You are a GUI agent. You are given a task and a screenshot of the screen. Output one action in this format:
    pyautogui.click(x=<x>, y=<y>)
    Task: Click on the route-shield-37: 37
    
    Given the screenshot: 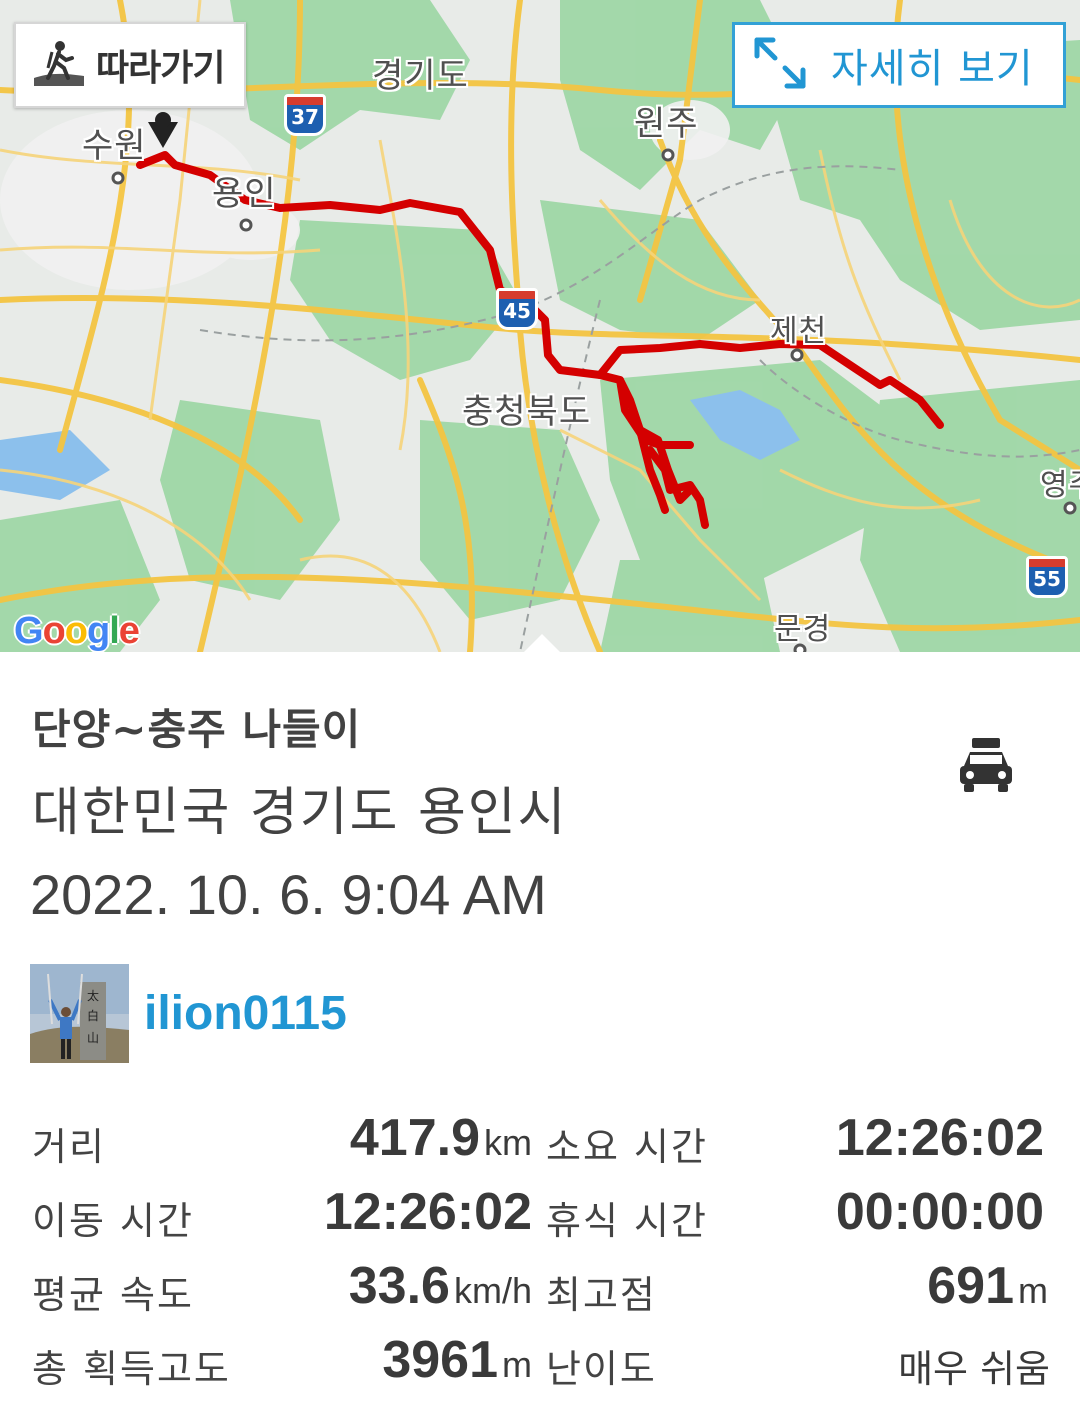 What is the action you would take?
    pyautogui.click(x=305, y=115)
    